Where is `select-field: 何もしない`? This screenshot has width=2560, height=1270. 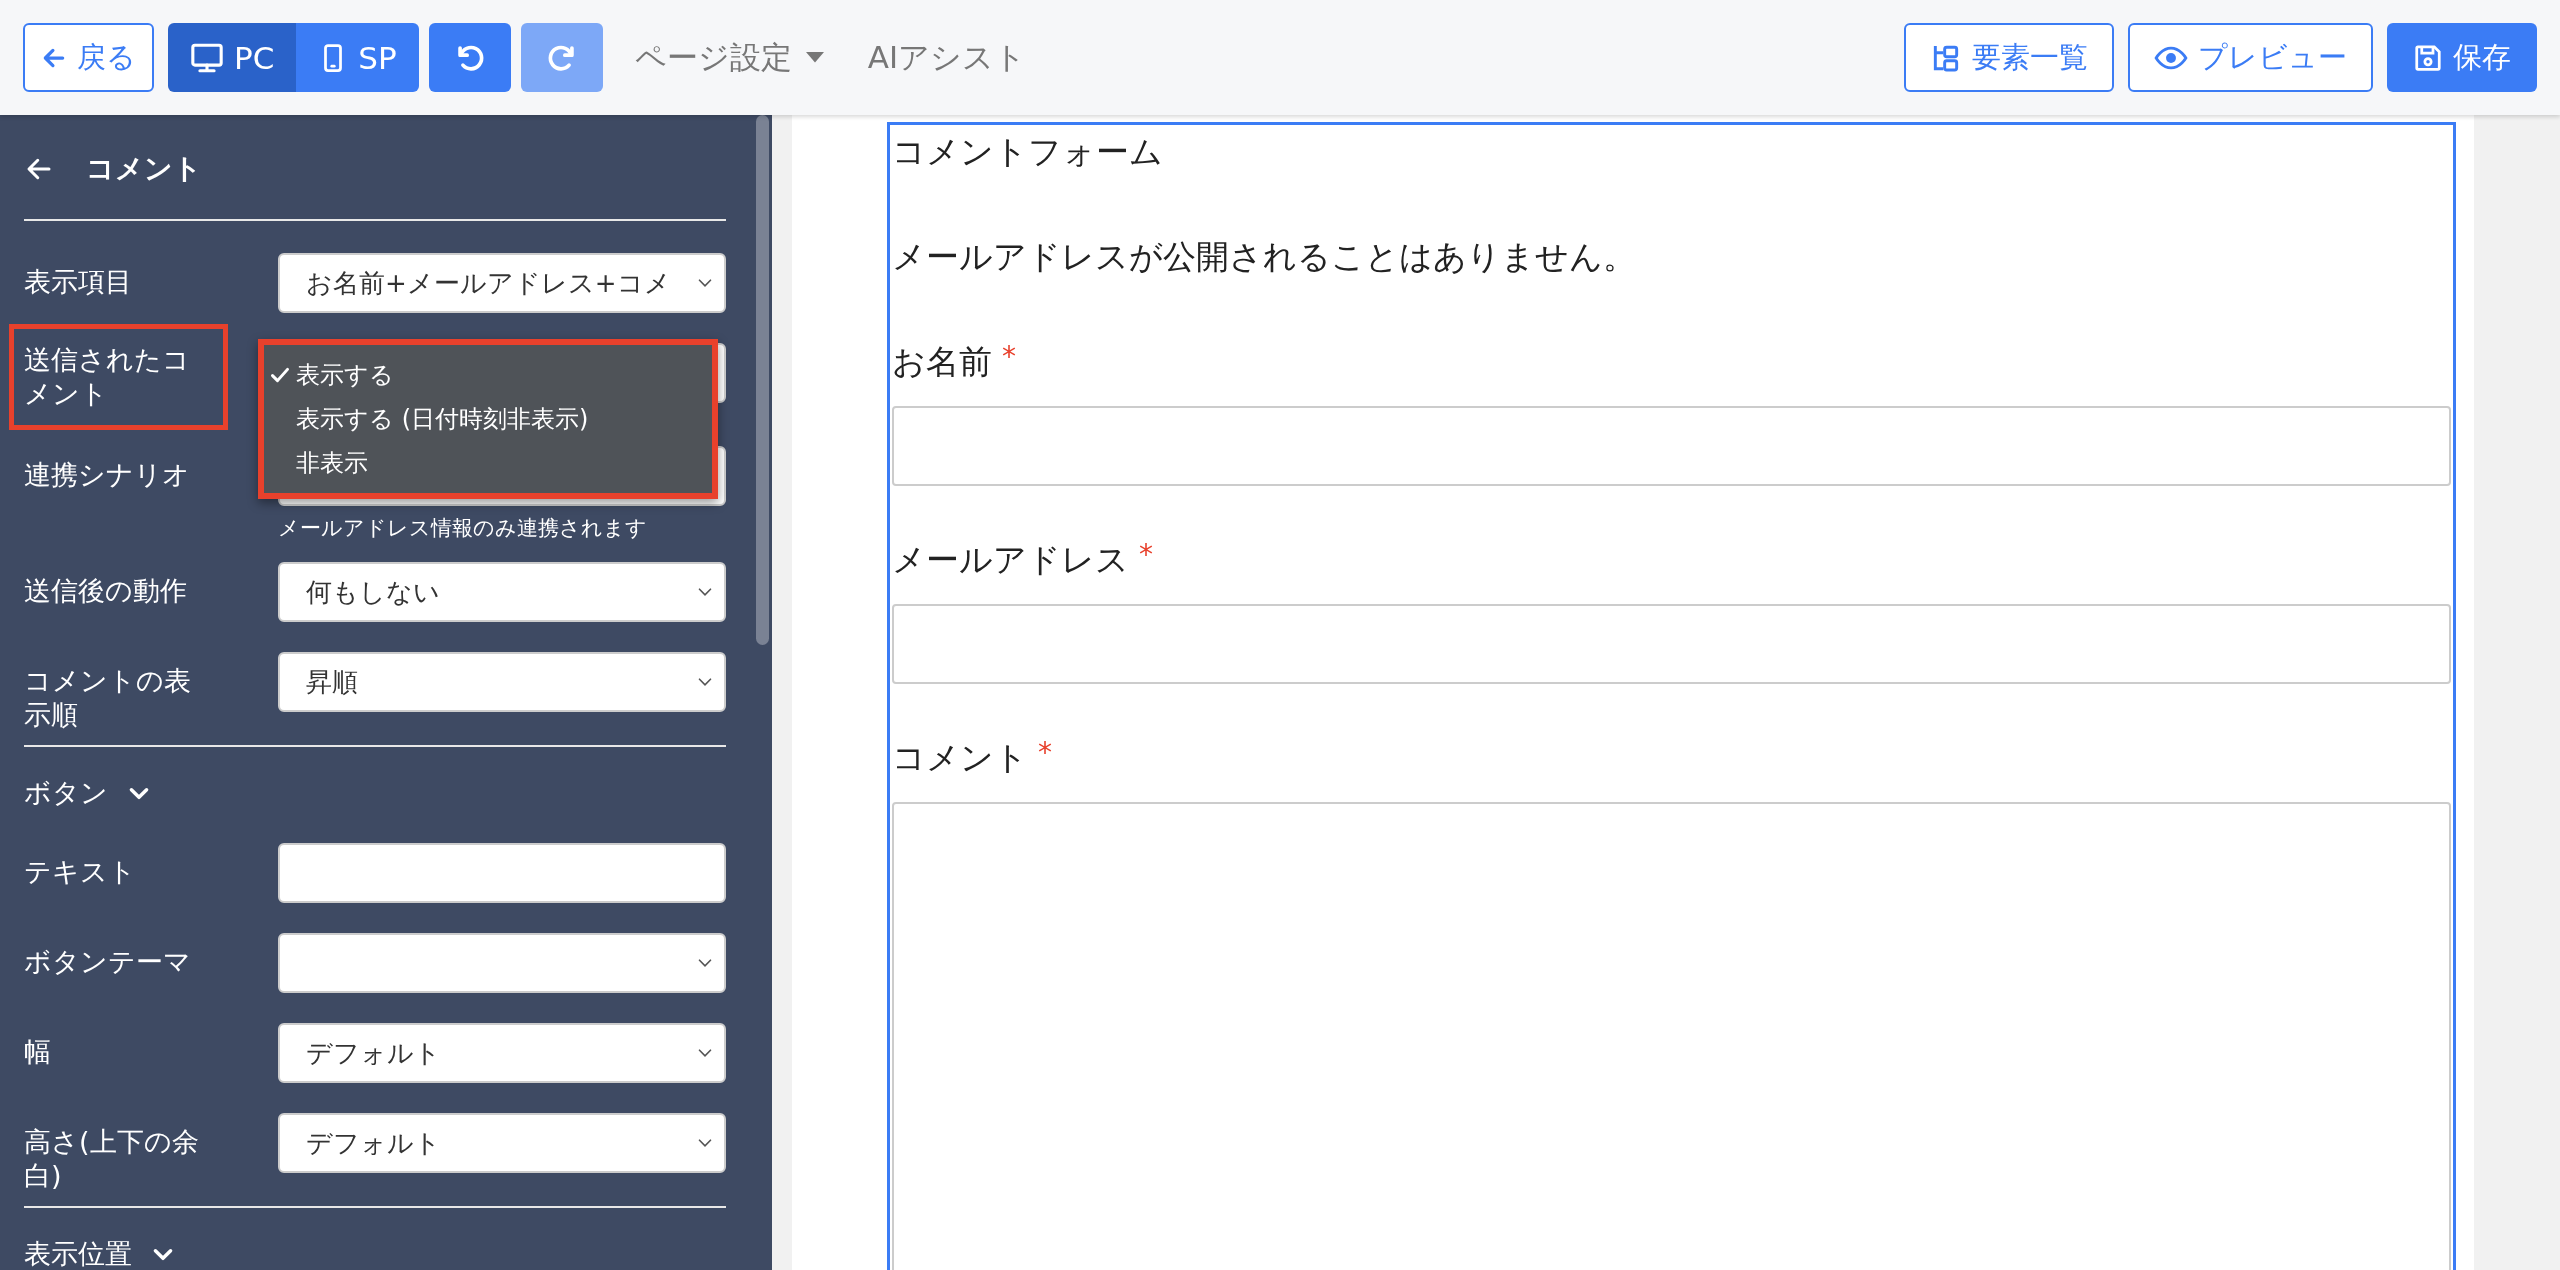 select-field: 何もしない is located at coordinates (502, 592).